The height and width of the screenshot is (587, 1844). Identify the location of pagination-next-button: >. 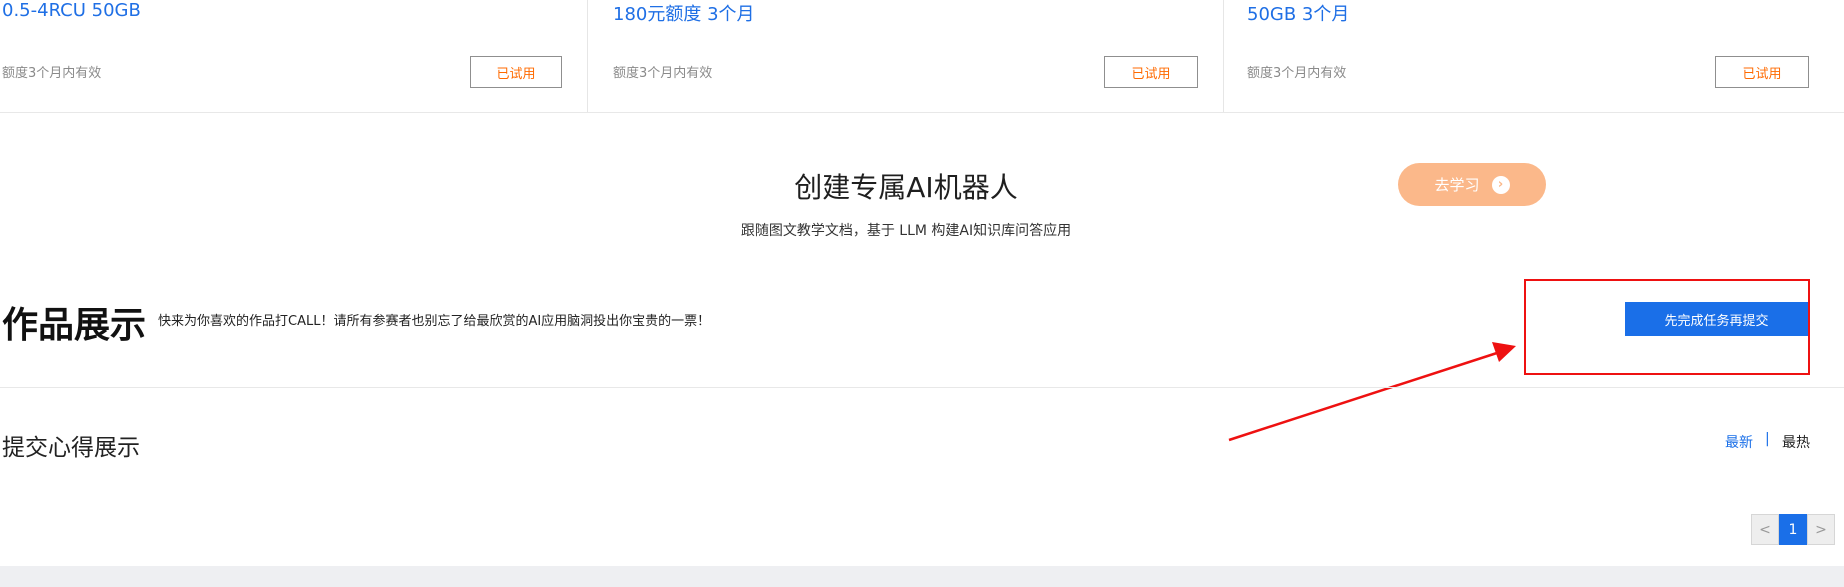
(1821, 529).